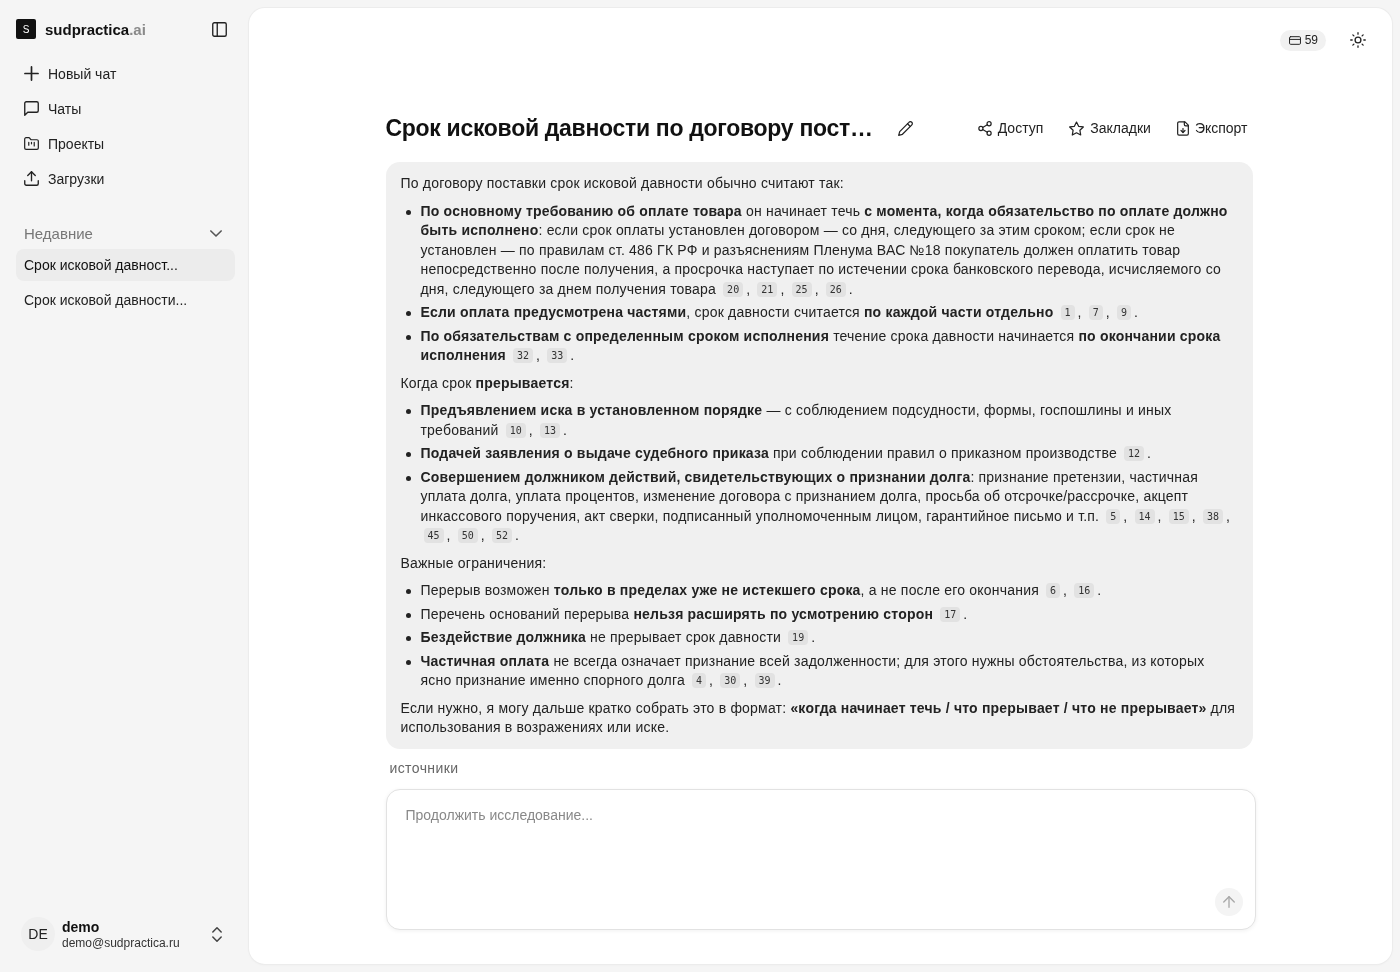 The height and width of the screenshot is (972, 1400). What do you see at coordinates (699, 680) in the screenshot?
I see `citation-link: 4` at bounding box center [699, 680].